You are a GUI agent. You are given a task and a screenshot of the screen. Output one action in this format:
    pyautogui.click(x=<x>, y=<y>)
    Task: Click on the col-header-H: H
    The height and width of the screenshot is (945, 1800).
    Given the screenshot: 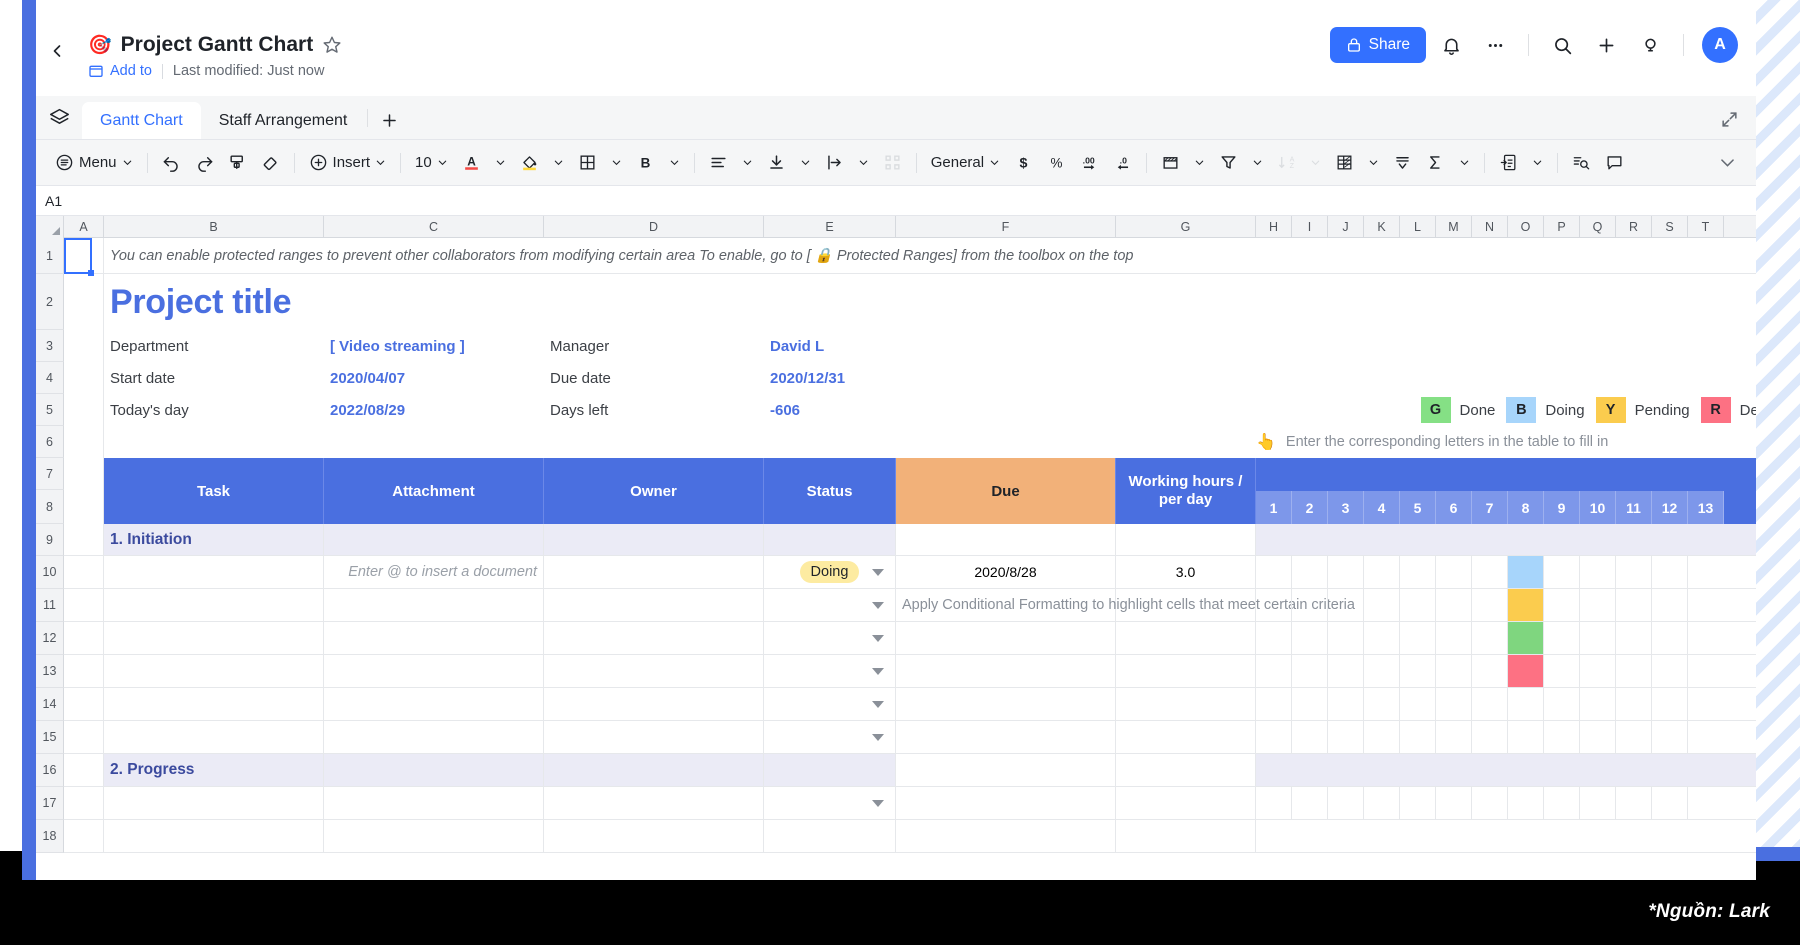 What is the action you would take?
    pyautogui.click(x=1274, y=227)
    